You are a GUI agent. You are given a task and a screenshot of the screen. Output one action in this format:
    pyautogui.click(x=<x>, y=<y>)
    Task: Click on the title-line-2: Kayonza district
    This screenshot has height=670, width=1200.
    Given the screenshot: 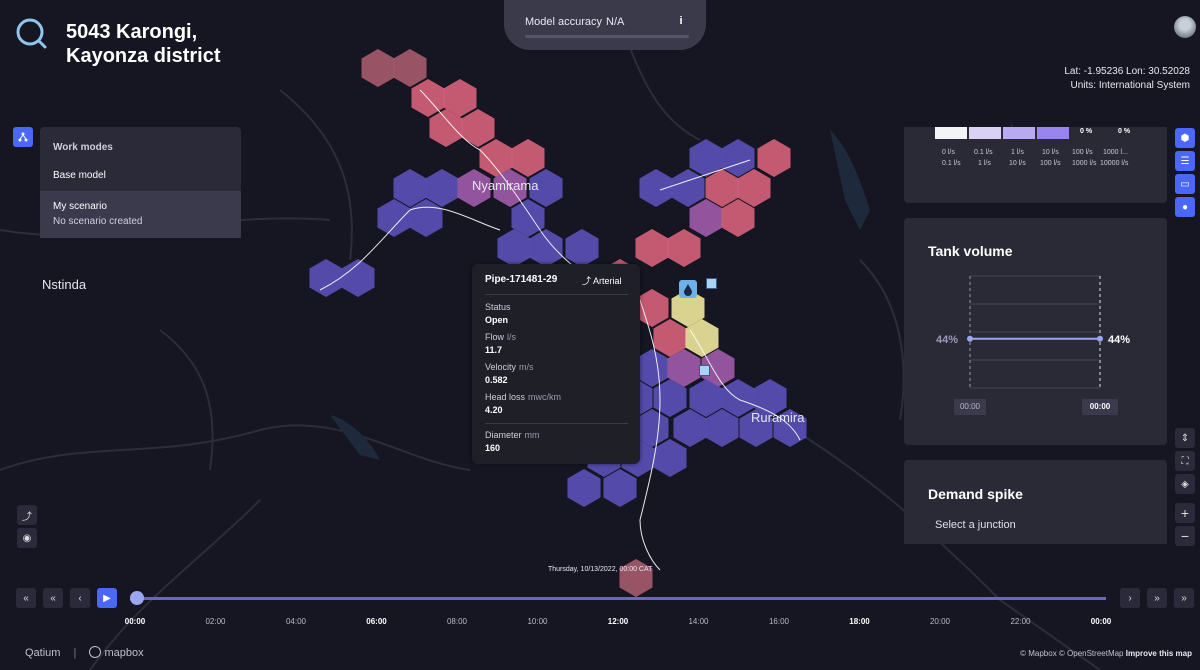 What is the action you would take?
    pyautogui.click(x=143, y=56)
    